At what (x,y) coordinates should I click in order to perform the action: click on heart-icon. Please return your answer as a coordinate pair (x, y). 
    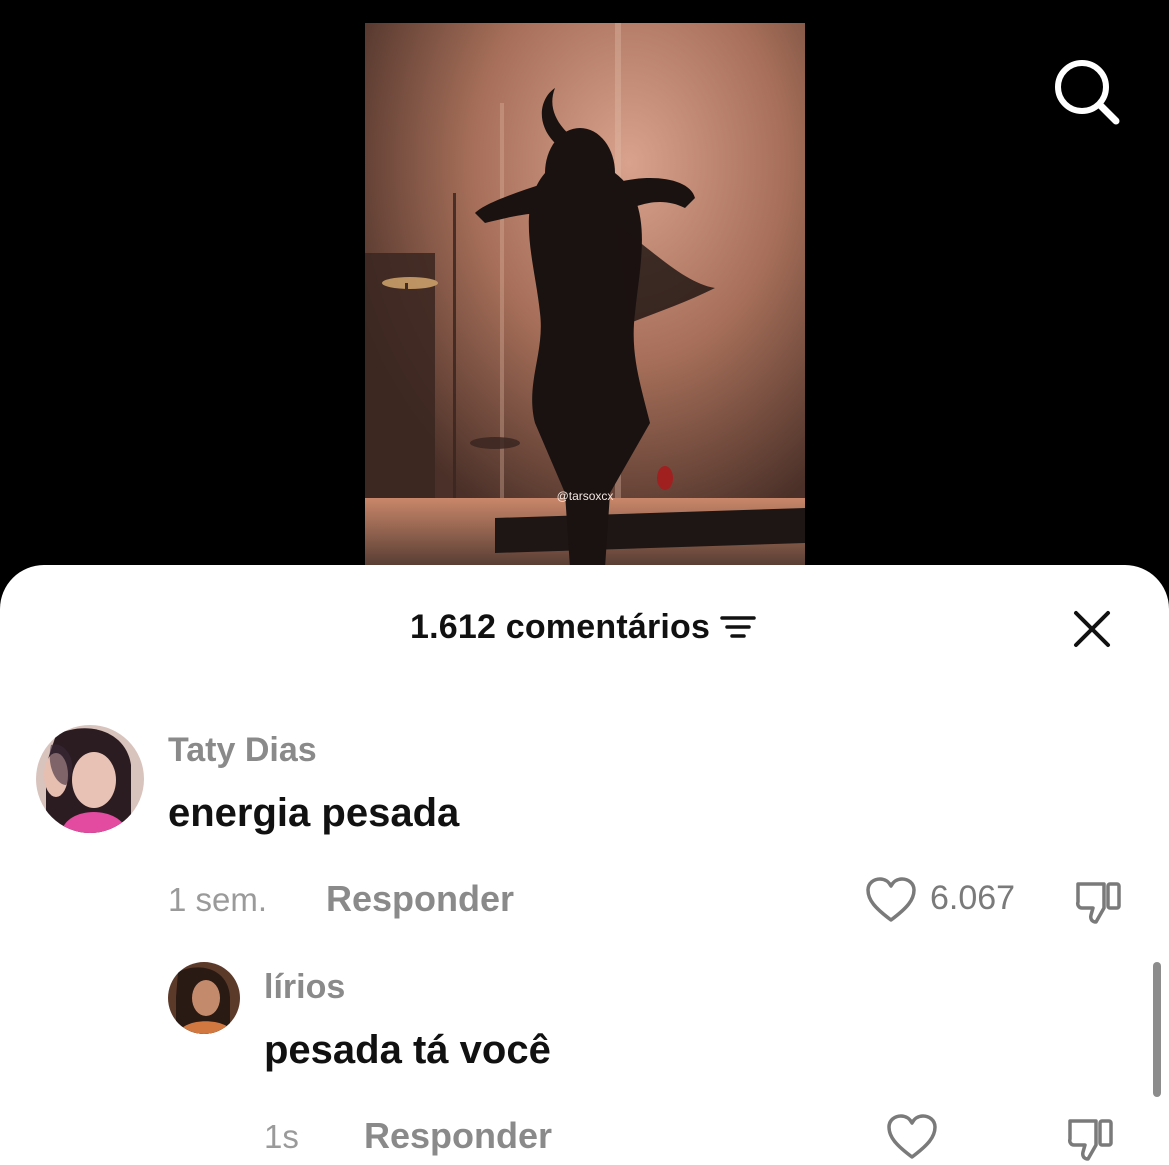
    Looking at the image, I should click on (912, 1137).